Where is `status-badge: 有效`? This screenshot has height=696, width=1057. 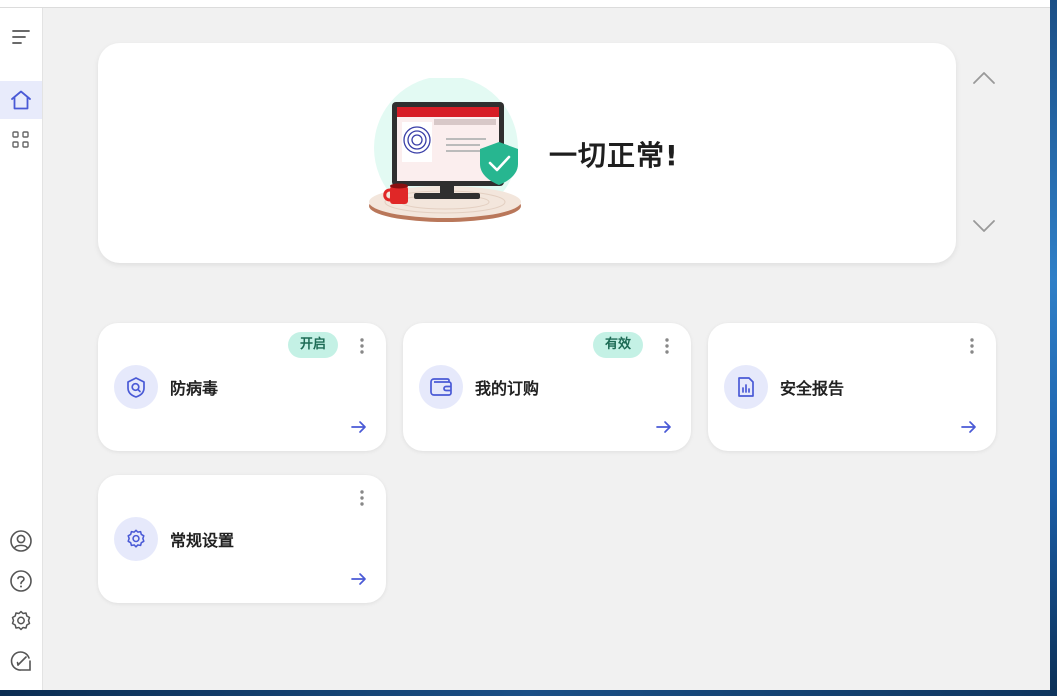
status-badge: 有效 is located at coordinates (618, 345).